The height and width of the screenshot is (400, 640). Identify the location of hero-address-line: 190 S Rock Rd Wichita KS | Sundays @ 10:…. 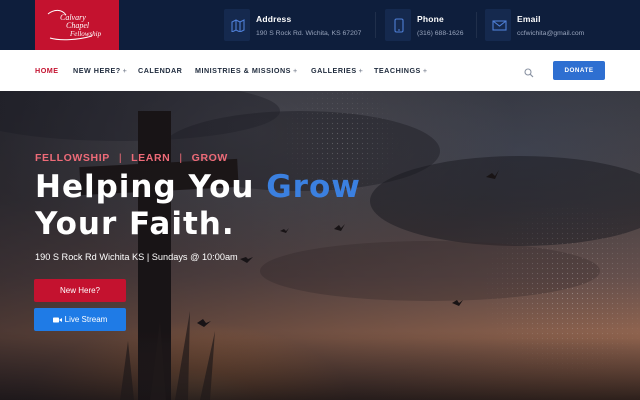
(136, 257).